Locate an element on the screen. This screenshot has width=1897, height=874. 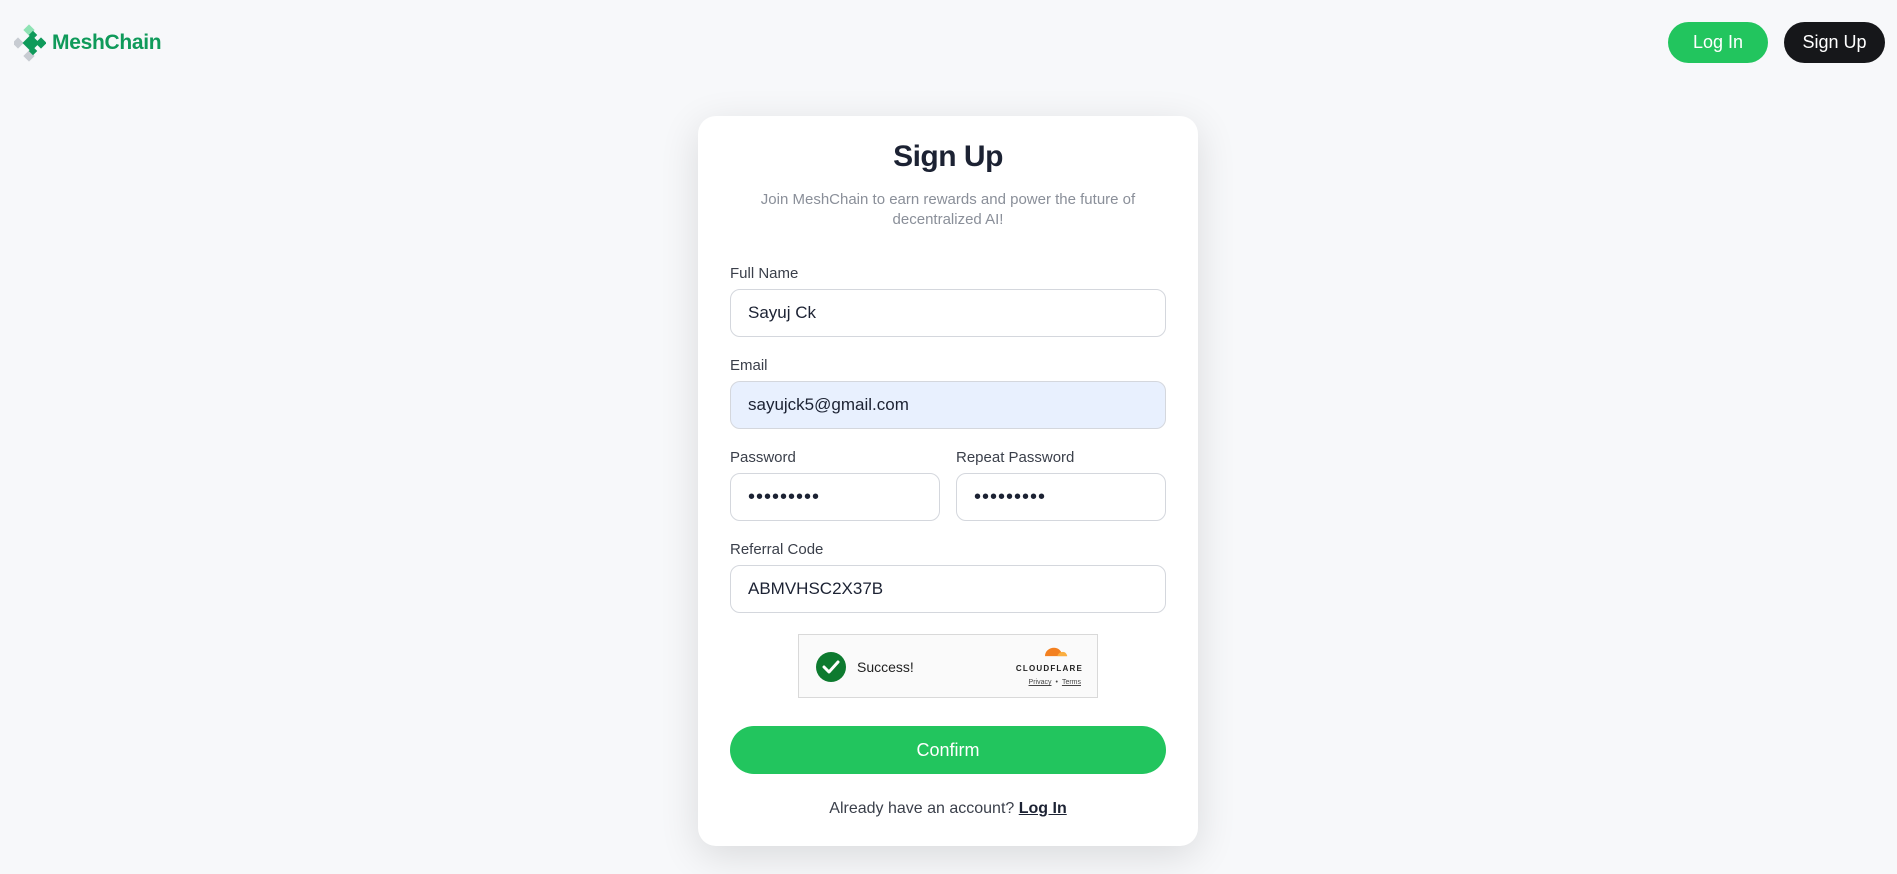
login-button: Log In is located at coordinates (1718, 42).